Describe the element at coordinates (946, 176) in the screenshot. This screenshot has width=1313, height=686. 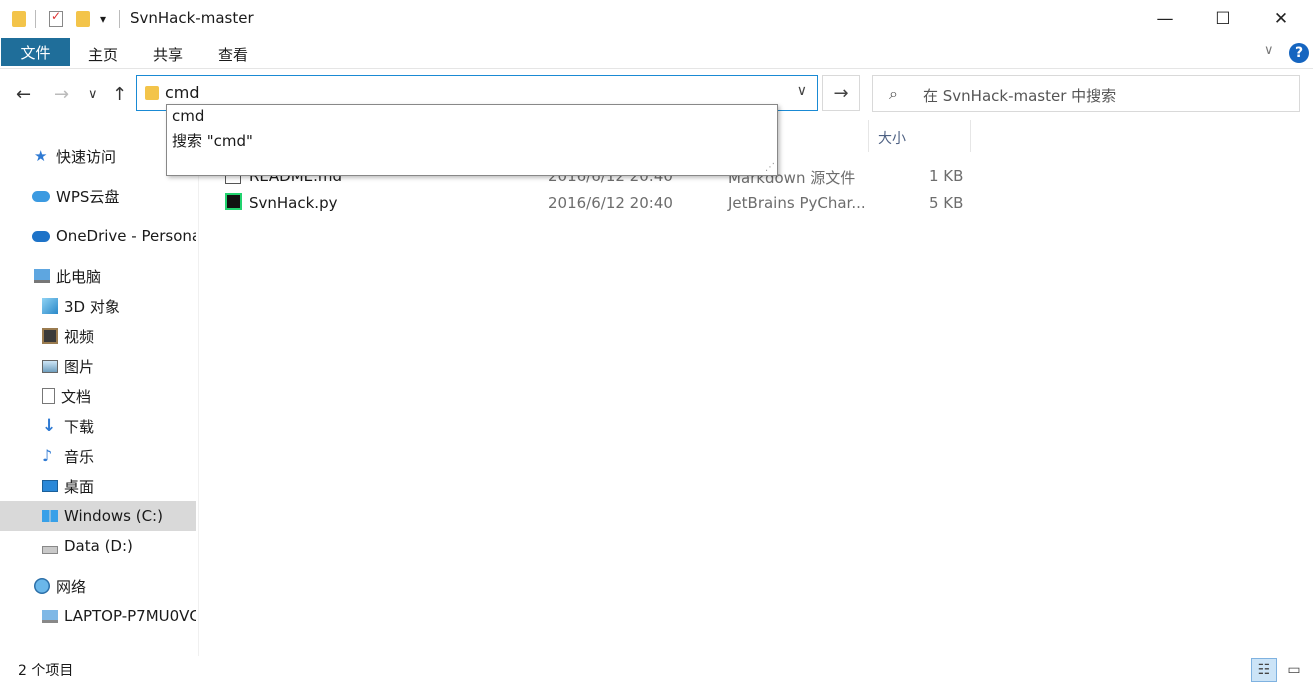
I see `file-size: 1 KB` at that location.